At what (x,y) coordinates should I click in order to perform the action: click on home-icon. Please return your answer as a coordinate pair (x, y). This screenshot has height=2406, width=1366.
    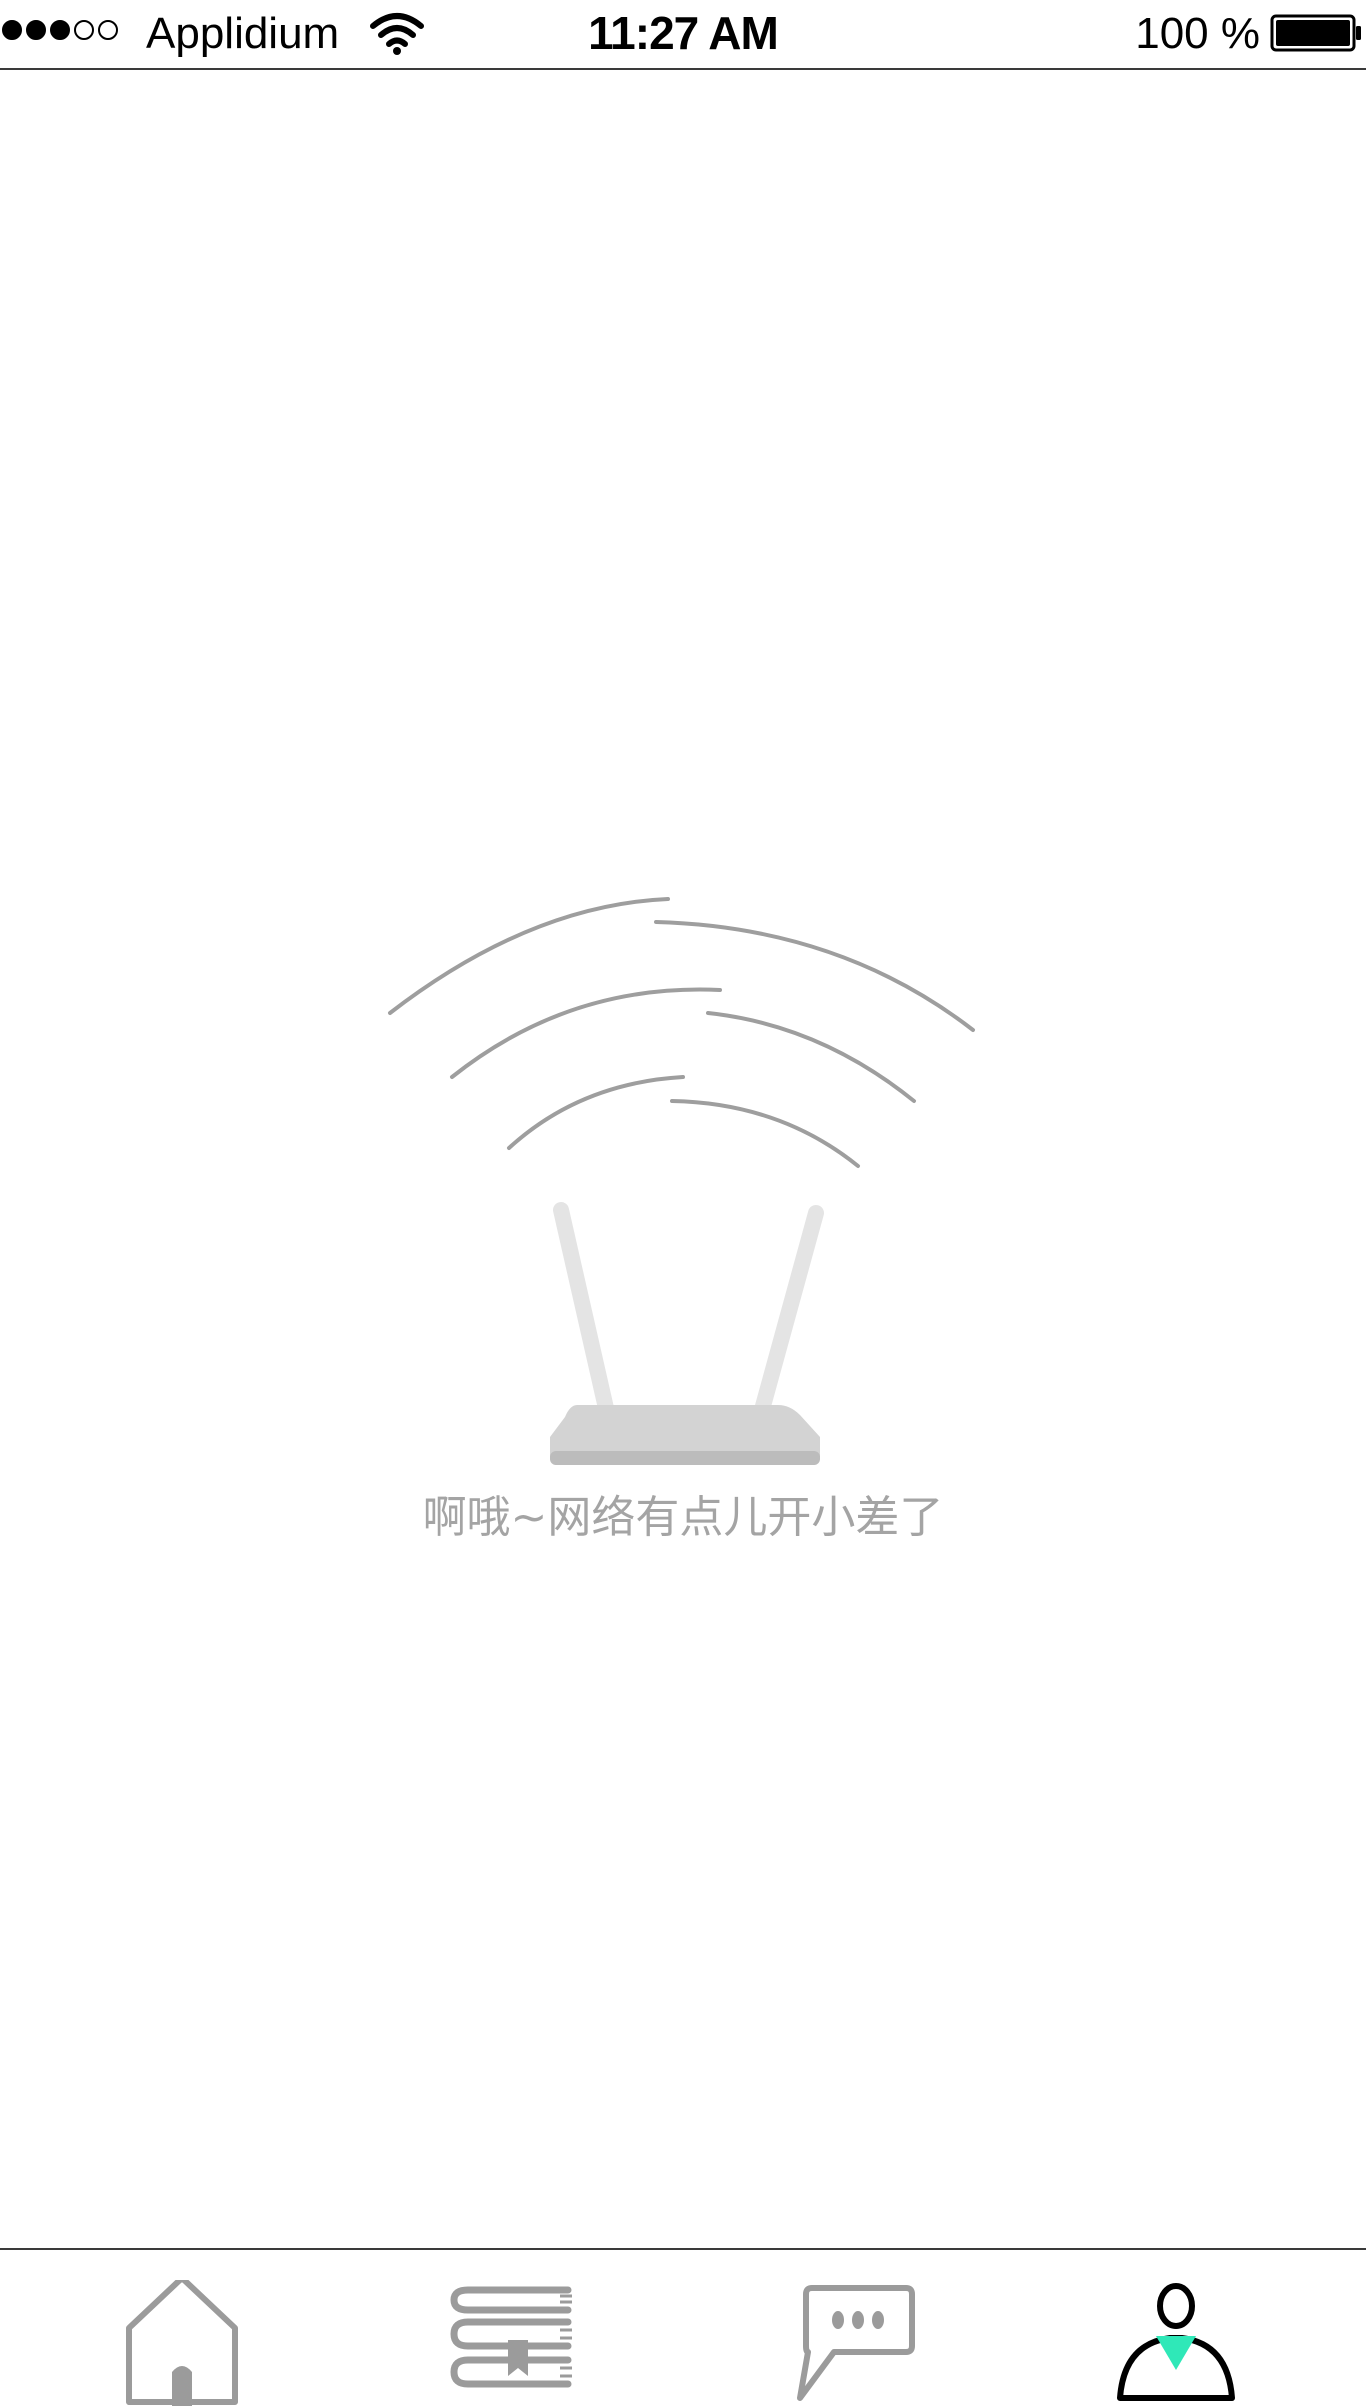
    Looking at the image, I should click on (182, 2343).